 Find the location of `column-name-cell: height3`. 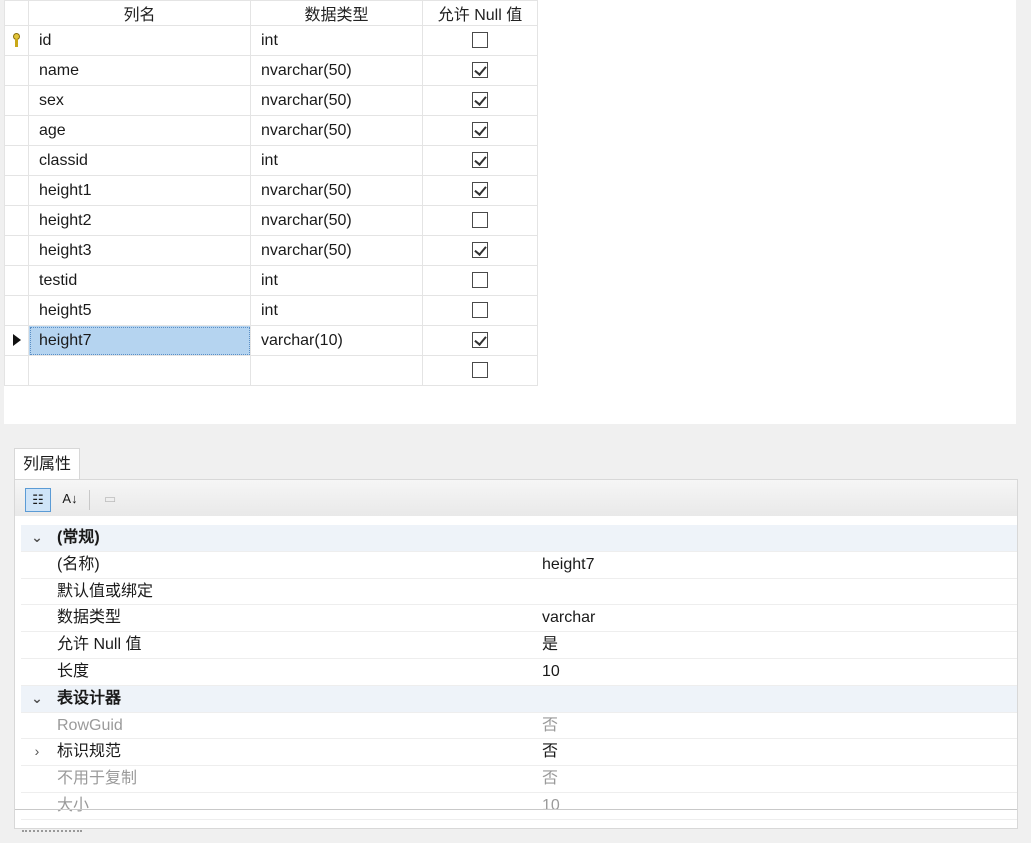

column-name-cell: height3 is located at coordinates (139, 250).